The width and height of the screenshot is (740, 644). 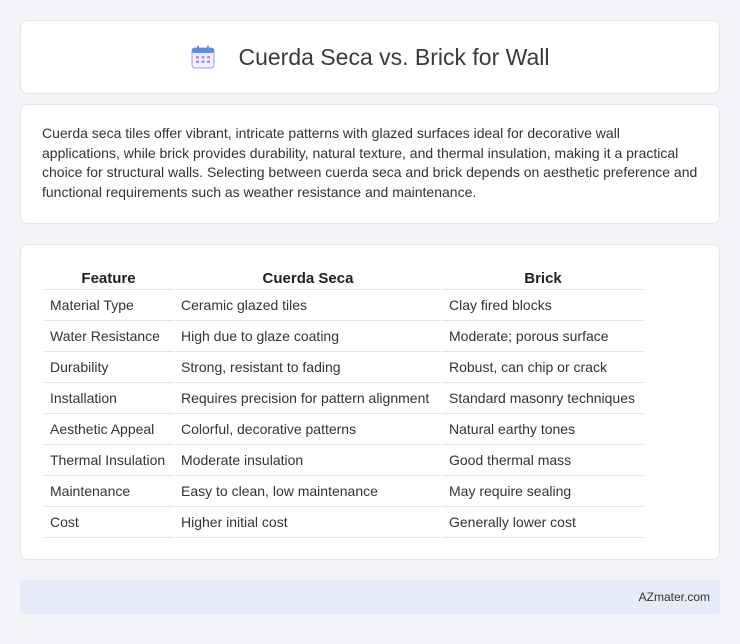 What do you see at coordinates (308, 305) in the screenshot?
I see `cuerda-seca-cell: Ceramic glazed tiles` at bounding box center [308, 305].